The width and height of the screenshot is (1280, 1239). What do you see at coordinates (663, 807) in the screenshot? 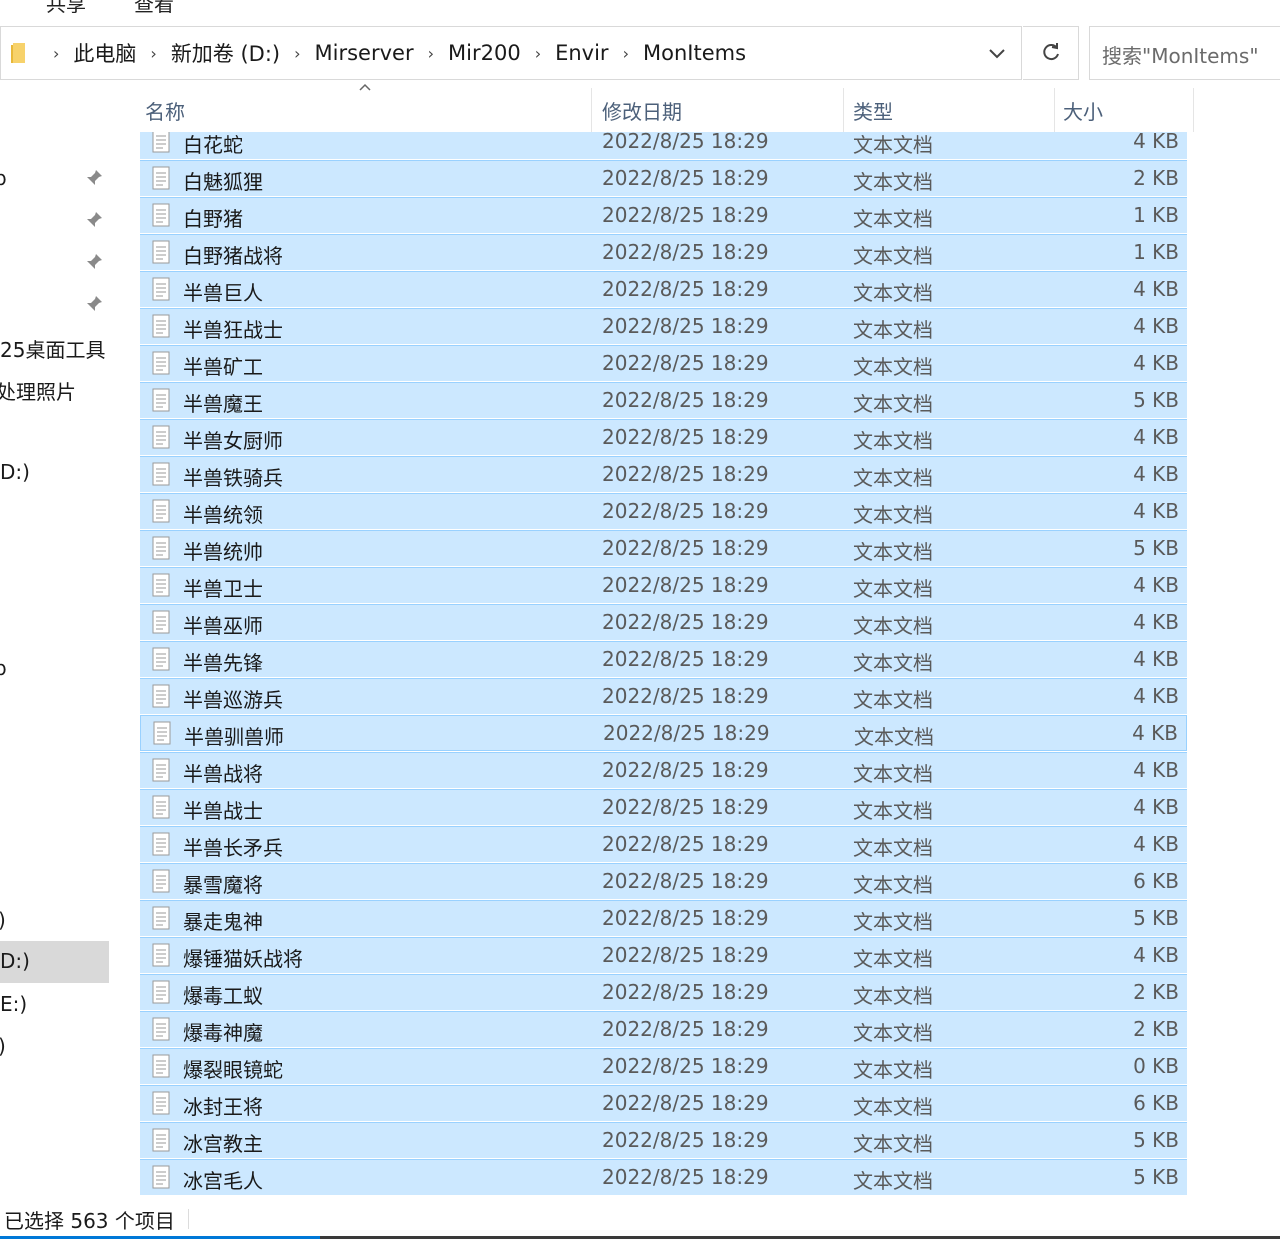
I see `file-row: 半兽战士 2022/8/25 18:29 文本文档 4 KB` at bounding box center [663, 807].